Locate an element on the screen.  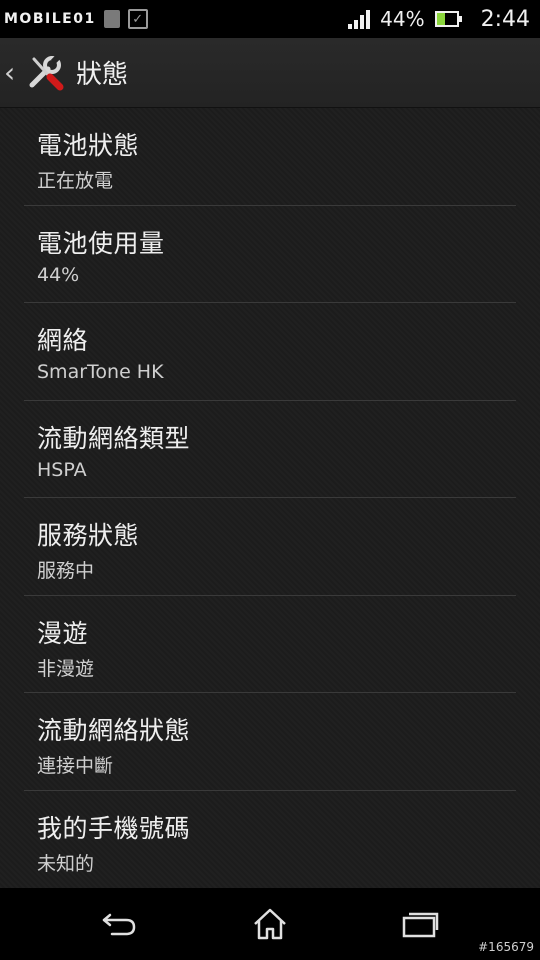
list-item-title: 服務狀態 is located at coordinates (88, 535).